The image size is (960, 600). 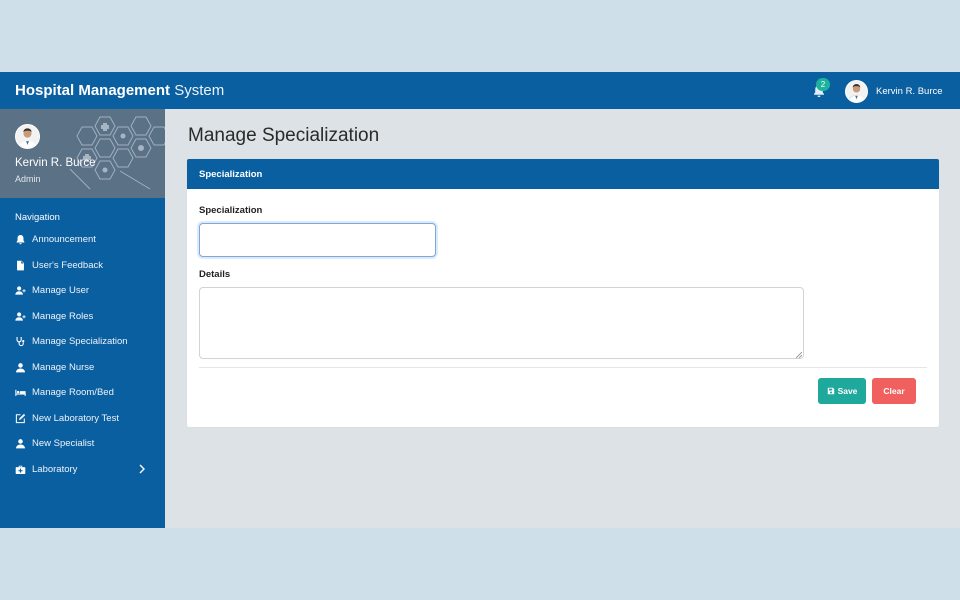 I want to click on clear-button: Clear, so click(x=894, y=391).